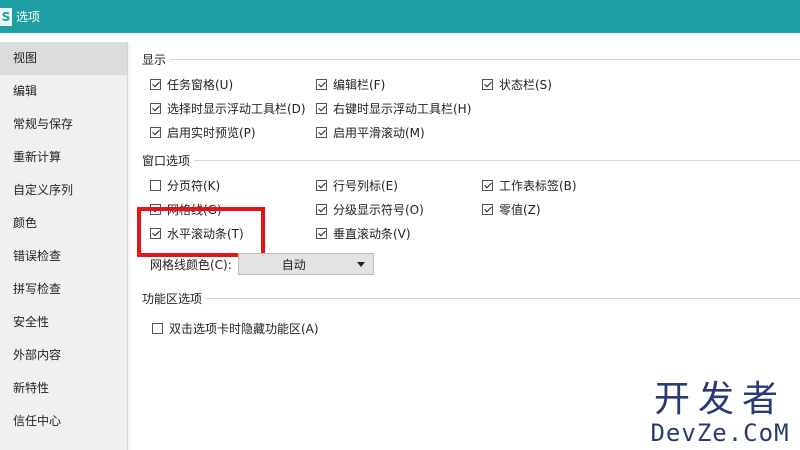  What do you see at coordinates (63, 124) in the screenshot?
I see `sidebar-item-general-save: 常规与保存` at bounding box center [63, 124].